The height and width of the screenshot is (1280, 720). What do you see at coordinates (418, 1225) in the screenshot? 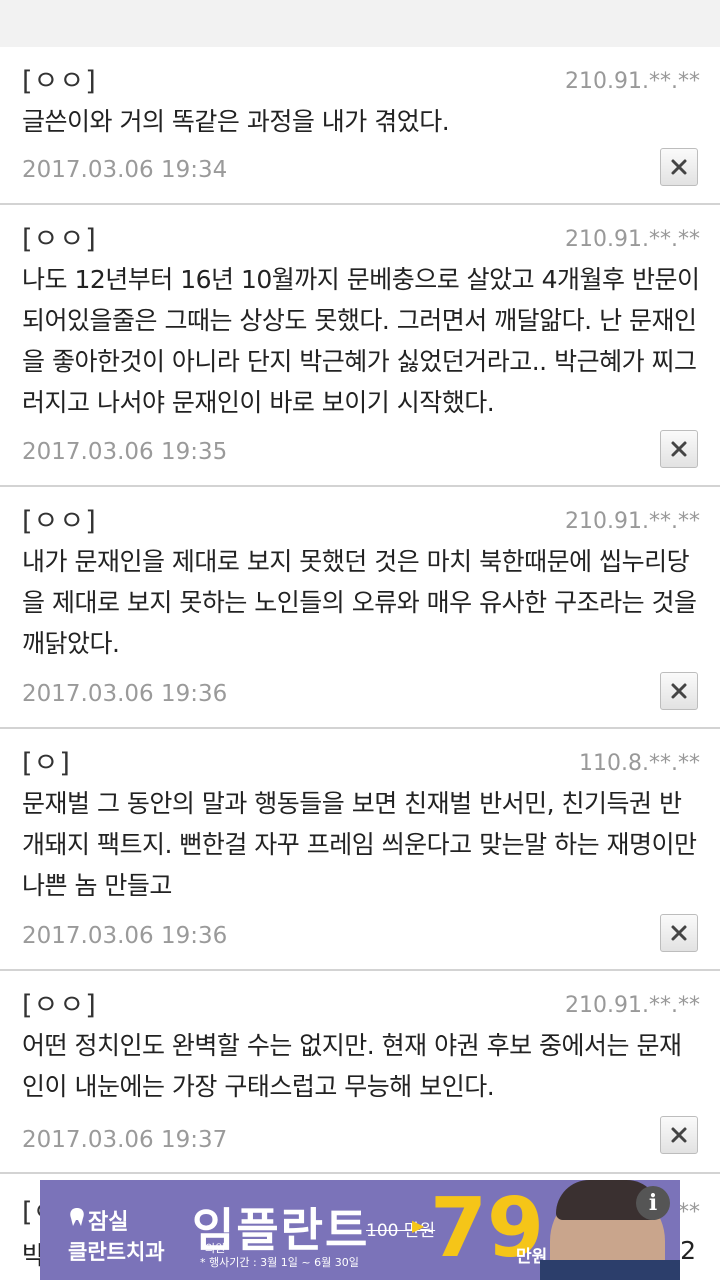
I see `ad-arrow-icon: ▶` at bounding box center [418, 1225].